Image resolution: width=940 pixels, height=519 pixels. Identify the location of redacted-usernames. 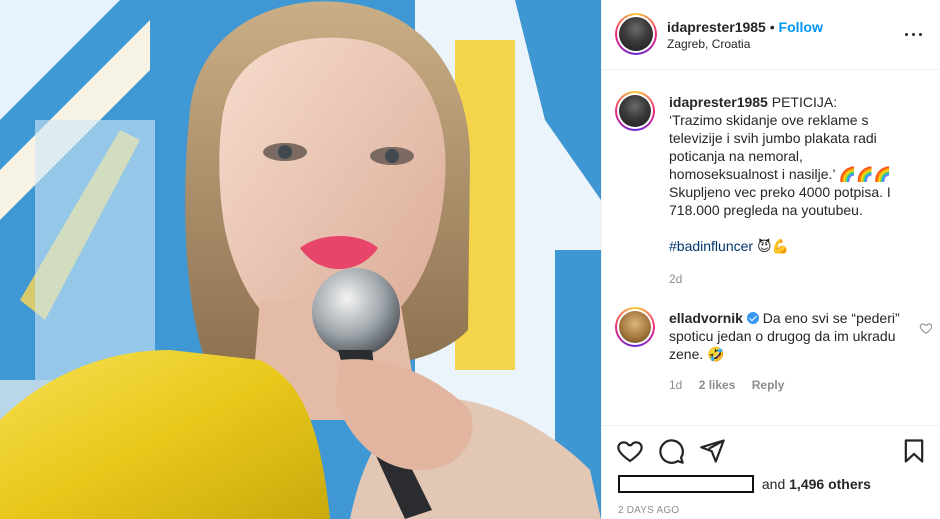
(686, 484).